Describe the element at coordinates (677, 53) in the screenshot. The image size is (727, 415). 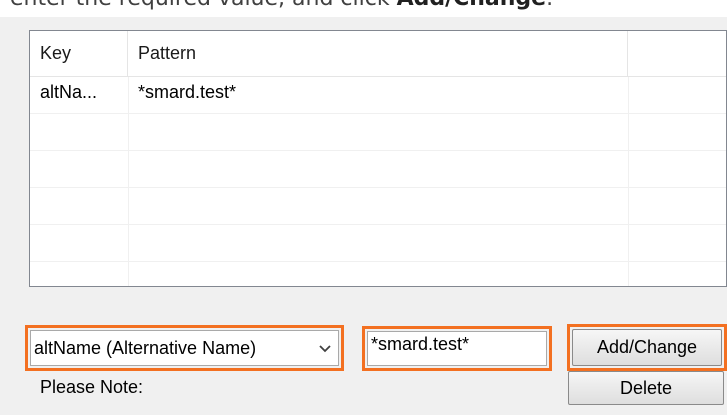
I see `column-header-filler` at that location.